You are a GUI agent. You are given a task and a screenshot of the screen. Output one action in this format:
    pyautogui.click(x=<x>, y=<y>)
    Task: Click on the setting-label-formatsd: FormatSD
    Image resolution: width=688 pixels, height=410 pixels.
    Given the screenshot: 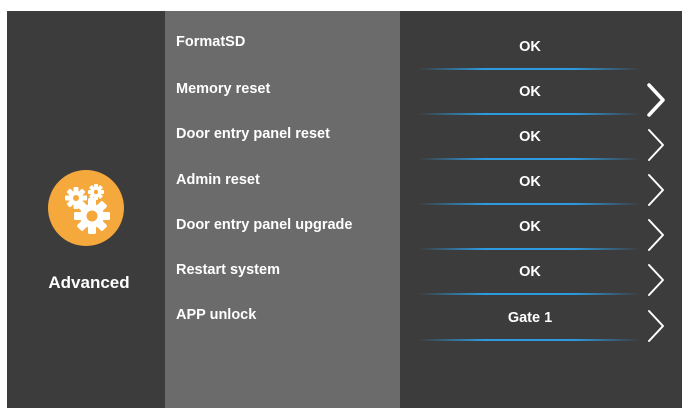 What is the action you would take?
    pyautogui.click(x=210, y=42)
    